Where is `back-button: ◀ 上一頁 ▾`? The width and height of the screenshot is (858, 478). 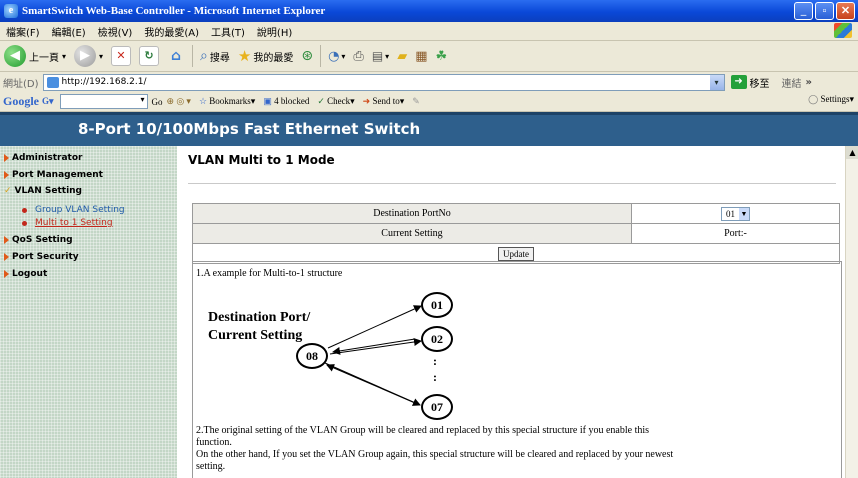
back-button: ◀ 上一頁 ▾ is located at coordinates (35, 56).